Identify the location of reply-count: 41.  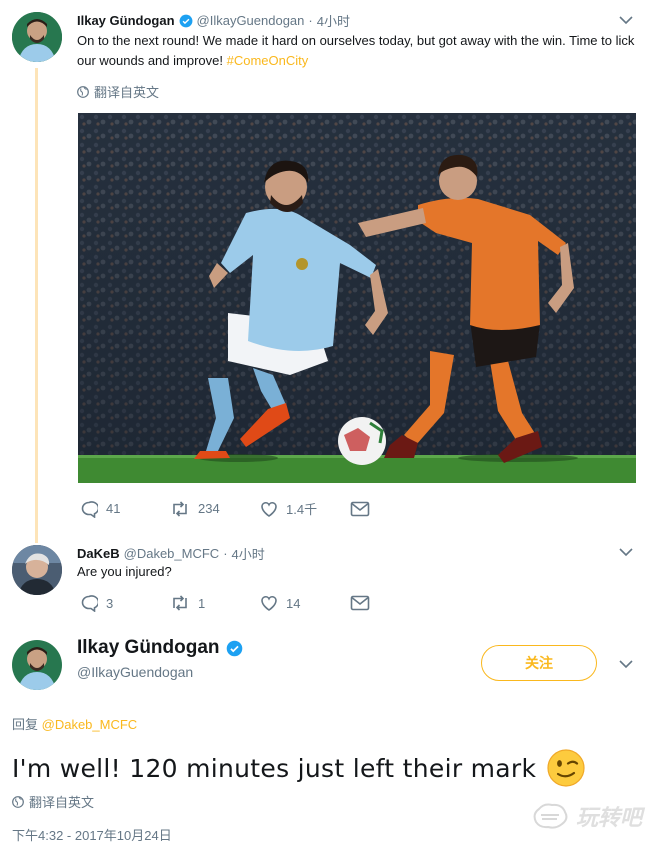
(113, 508).